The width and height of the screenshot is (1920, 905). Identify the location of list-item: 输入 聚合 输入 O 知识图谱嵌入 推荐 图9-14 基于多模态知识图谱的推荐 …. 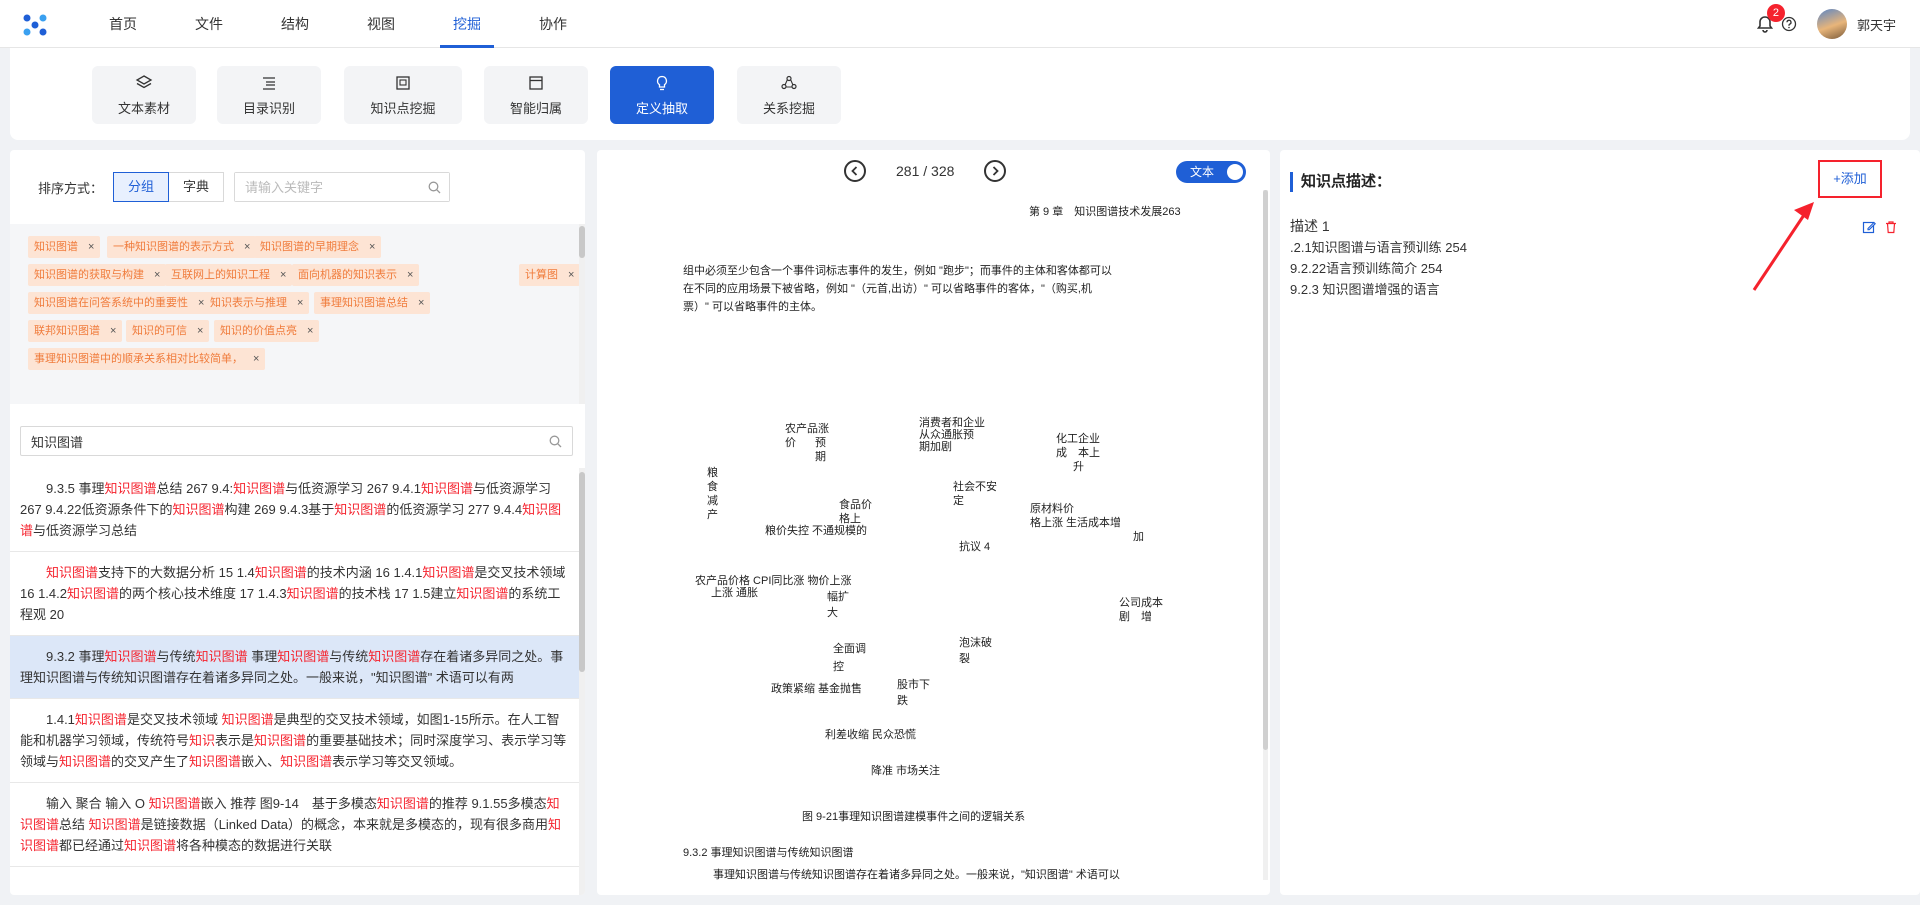
(294, 825).